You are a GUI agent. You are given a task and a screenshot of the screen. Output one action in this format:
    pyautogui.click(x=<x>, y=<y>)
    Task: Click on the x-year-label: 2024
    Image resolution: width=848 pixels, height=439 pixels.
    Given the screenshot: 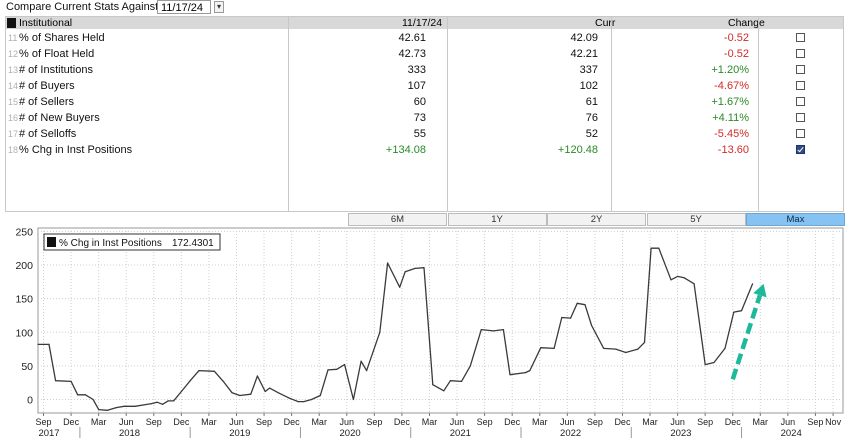 What is the action you would take?
    pyautogui.click(x=791, y=433)
    